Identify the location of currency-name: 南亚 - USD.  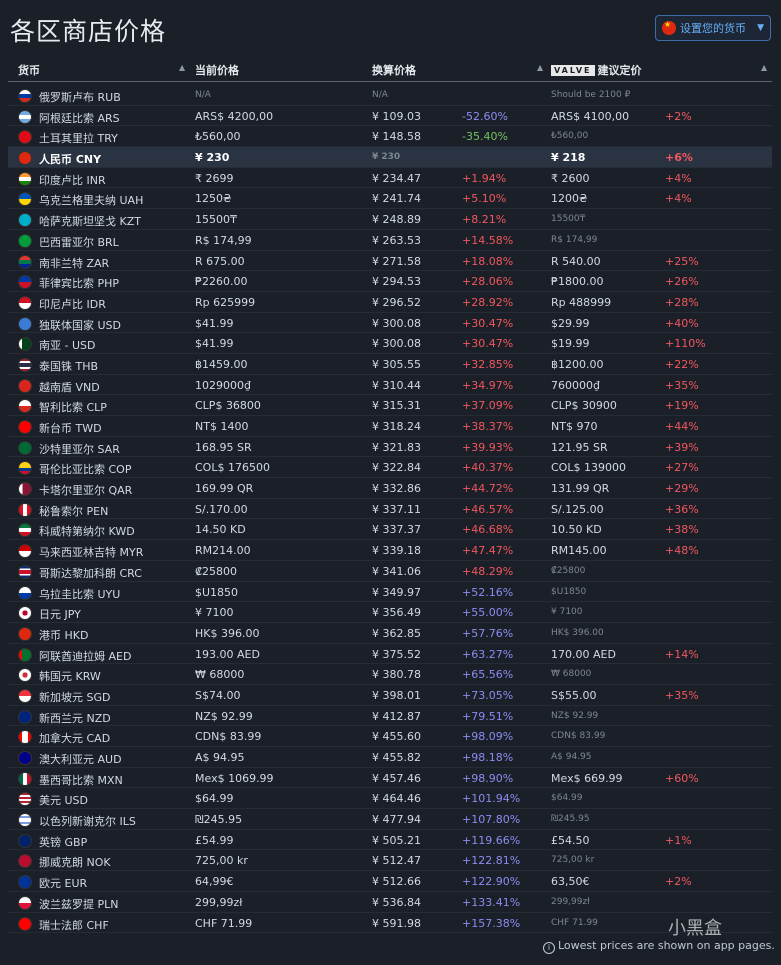
(67, 346).